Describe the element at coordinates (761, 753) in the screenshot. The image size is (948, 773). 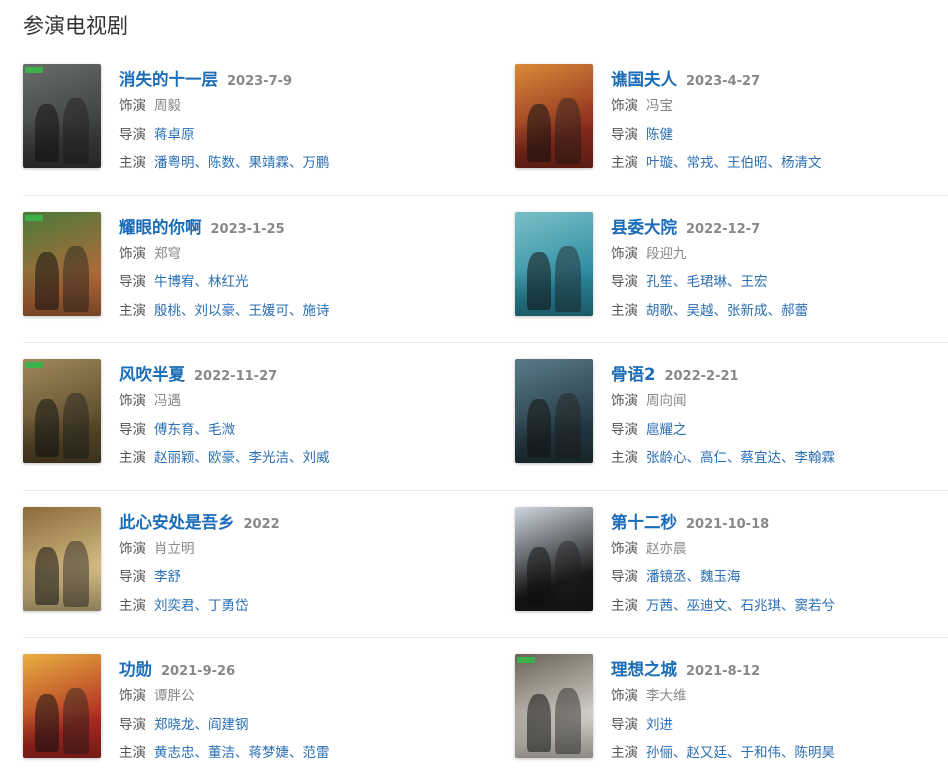
I see `cast-name-link: 于和伟` at that location.